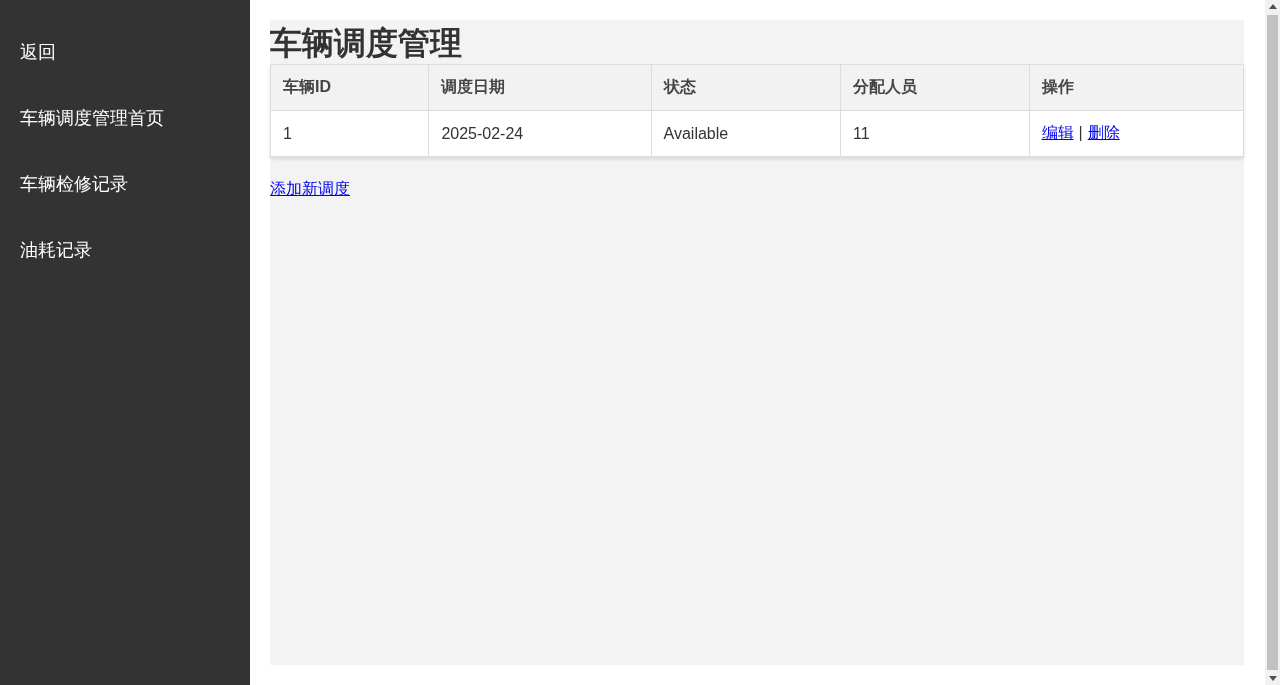 This screenshot has width=1280, height=685. I want to click on scroll-down-icon, so click(1272, 678).